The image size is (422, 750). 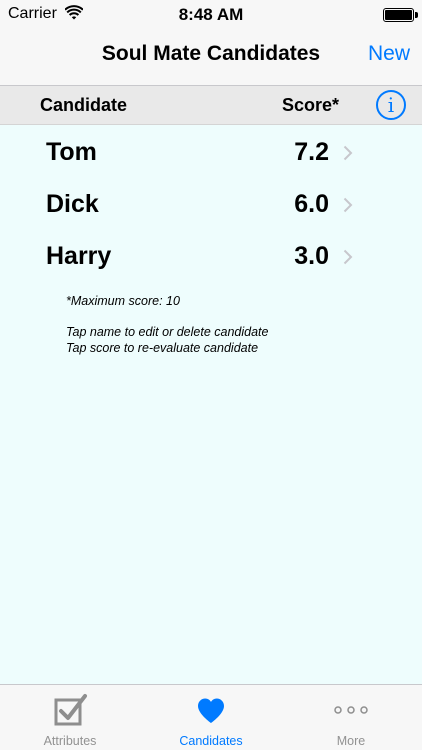 I want to click on tab-bar: Attributes Candidates More, so click(x=211, y=717).